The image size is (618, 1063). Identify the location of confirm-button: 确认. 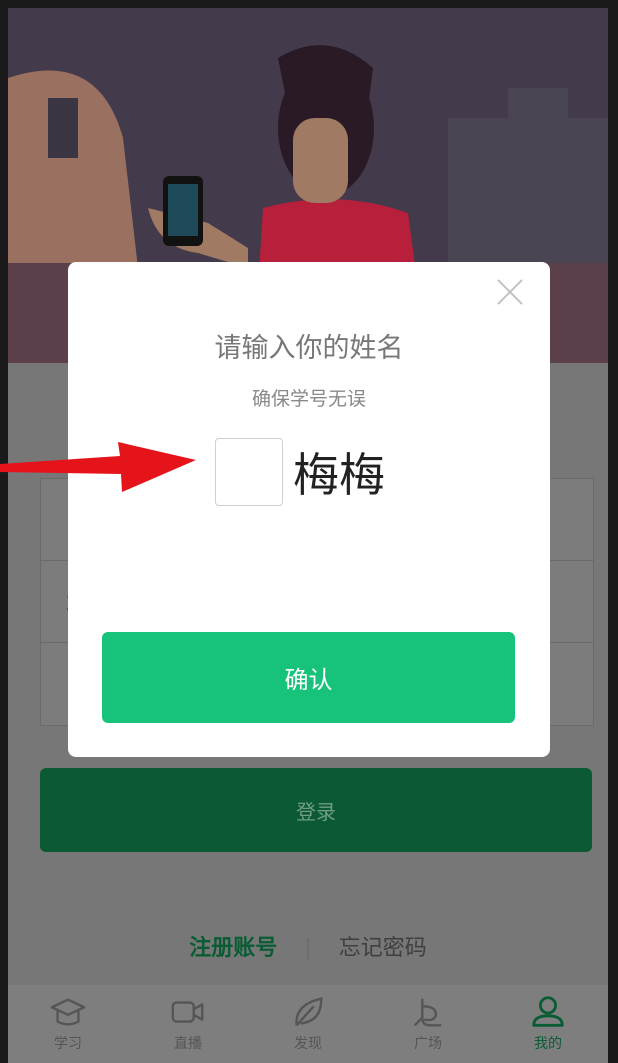
(308, 677).